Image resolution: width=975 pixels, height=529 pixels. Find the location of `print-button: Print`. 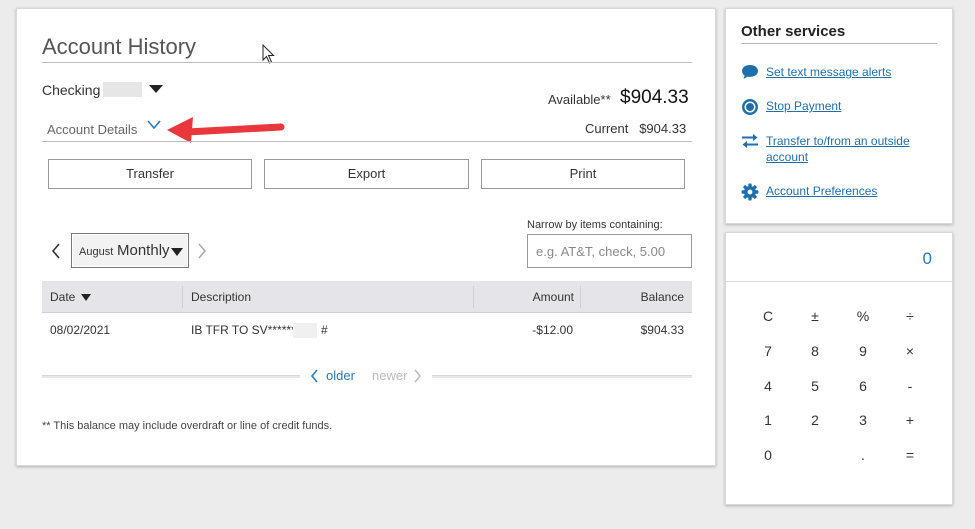

print-button: Print is located at coordinates (583, 174).